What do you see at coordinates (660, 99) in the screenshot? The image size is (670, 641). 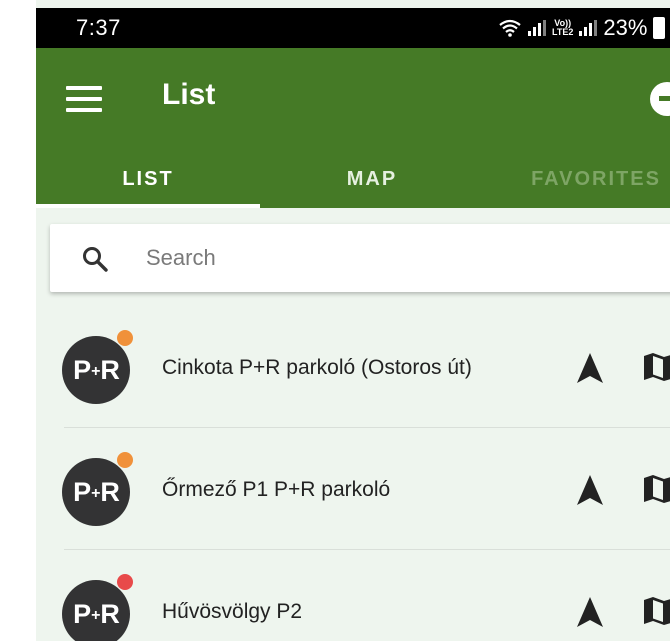 I see `account-circle-icon` at bounding box center [660, 99].